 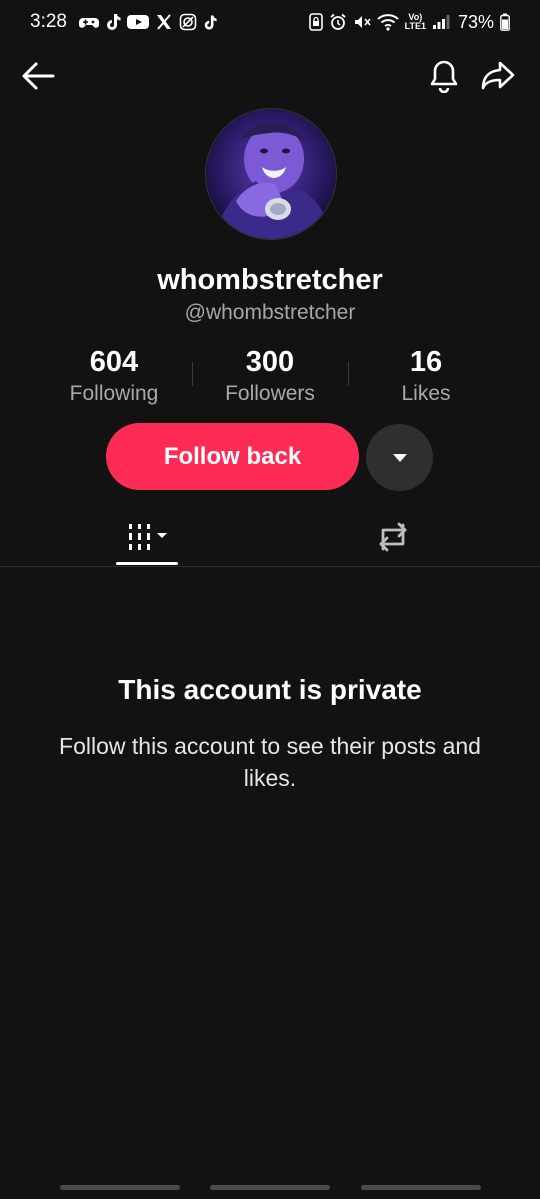 What do you see at coordinates (315, 22) in the screenshot?
I see `screenshot-lock-icon` at bounding box center [315, 22].